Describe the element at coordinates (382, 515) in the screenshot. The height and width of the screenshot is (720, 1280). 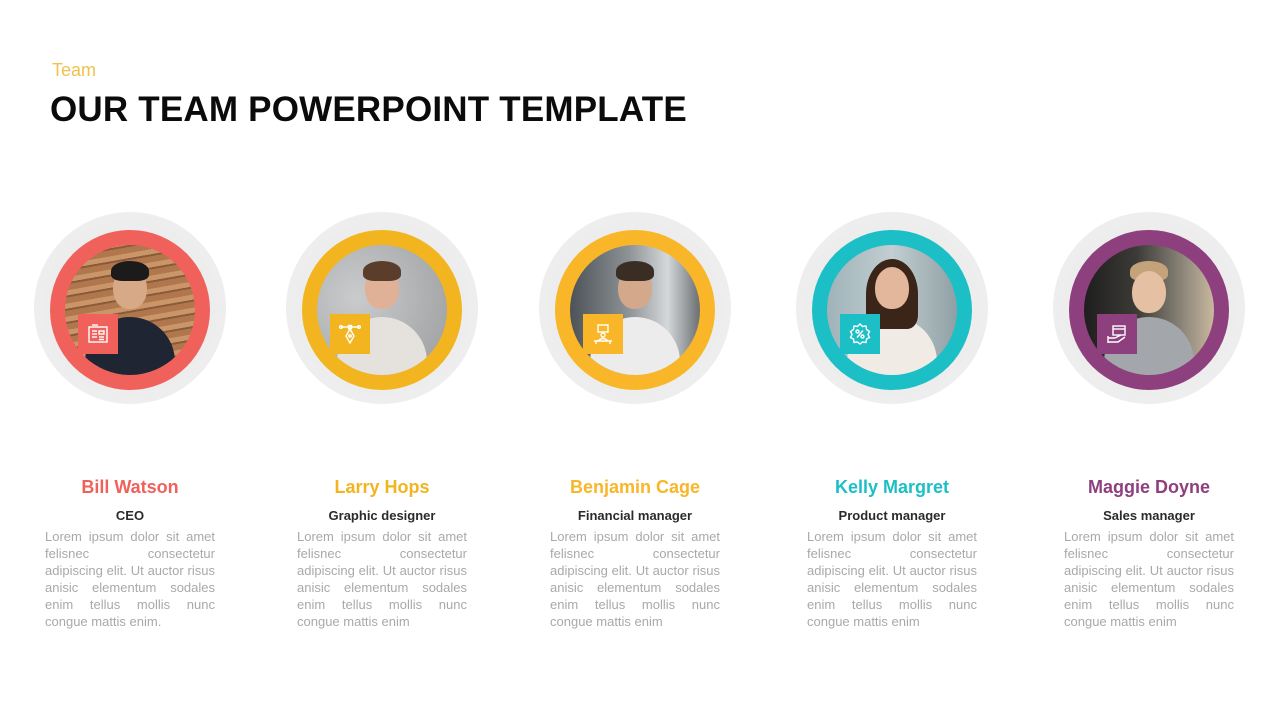
I see `member-role: Graphic designer` at that location.